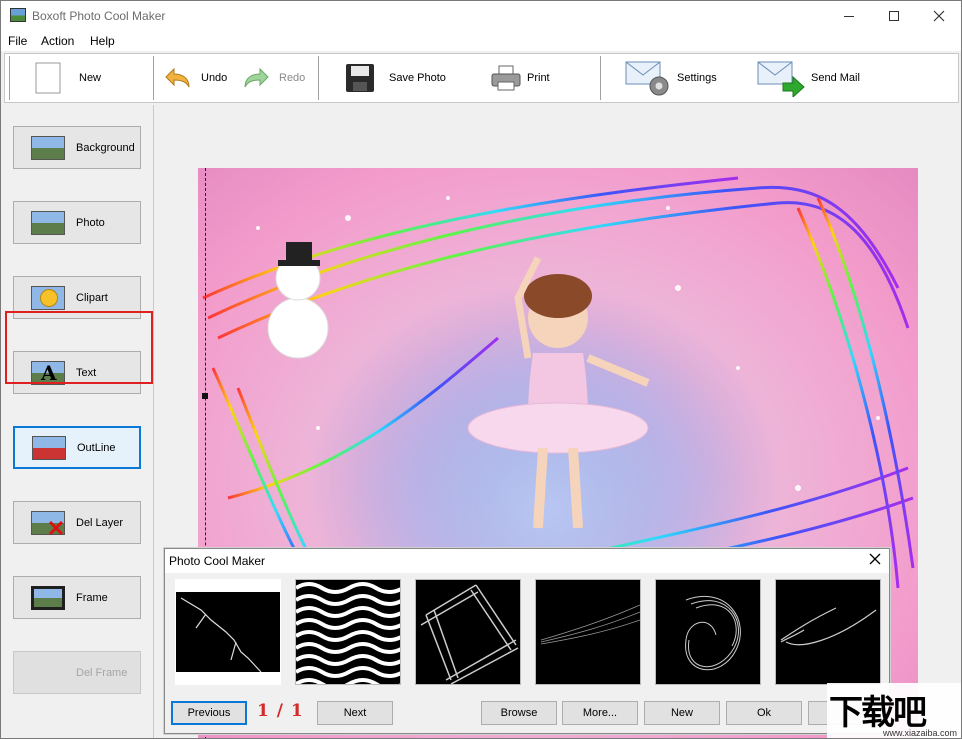 This screenshot has width=962, height=739. I want to click on next-button: Next, so click(355, 713).